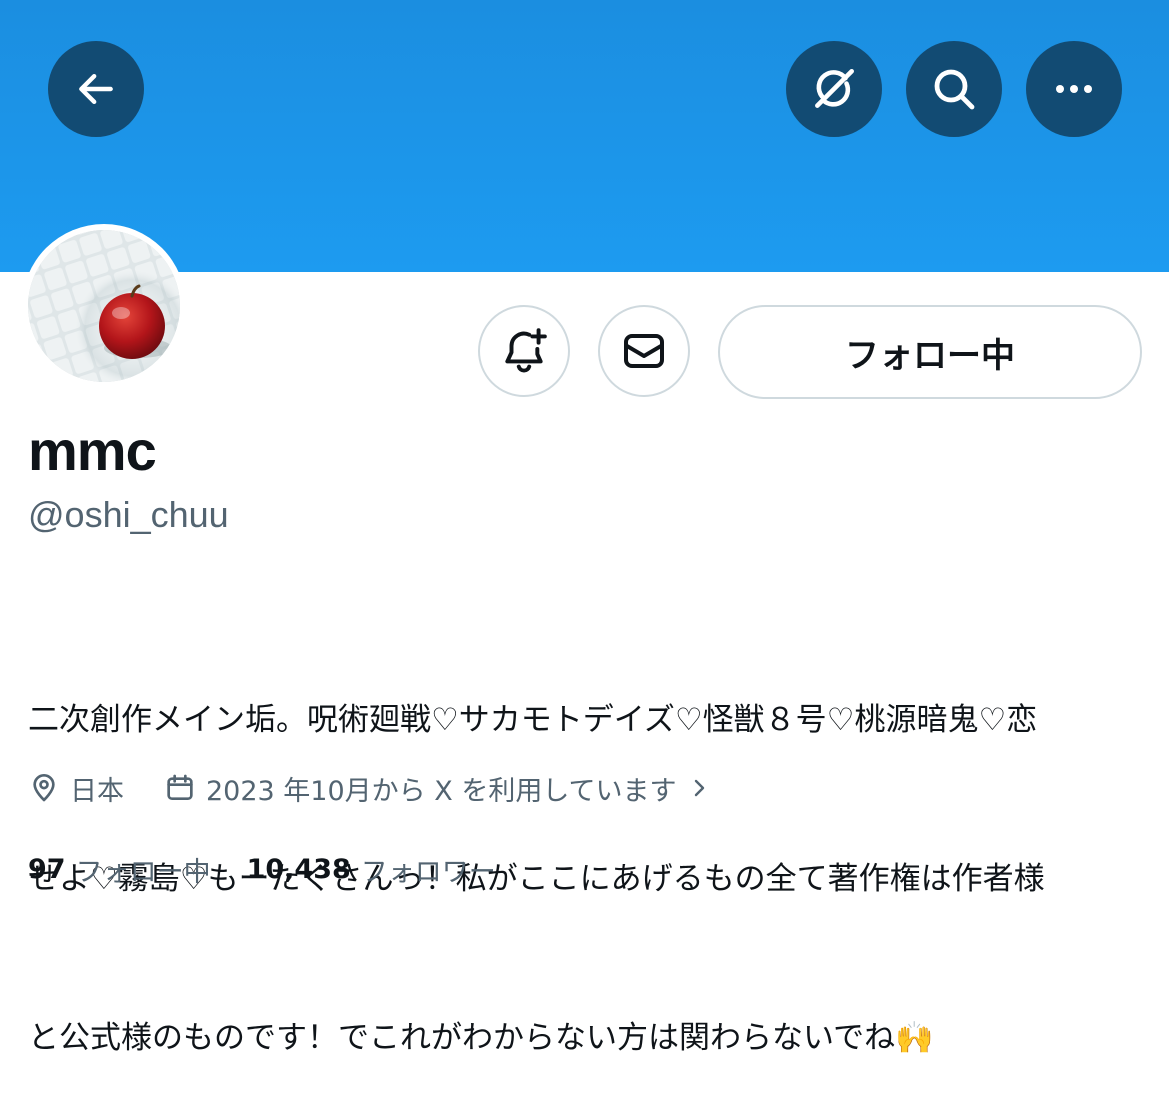 This screenshot has height=1118, width=1169. Describe the element at coordinates (930, 352) in the screenshot. I see `following-button: フォロー中` at that location.